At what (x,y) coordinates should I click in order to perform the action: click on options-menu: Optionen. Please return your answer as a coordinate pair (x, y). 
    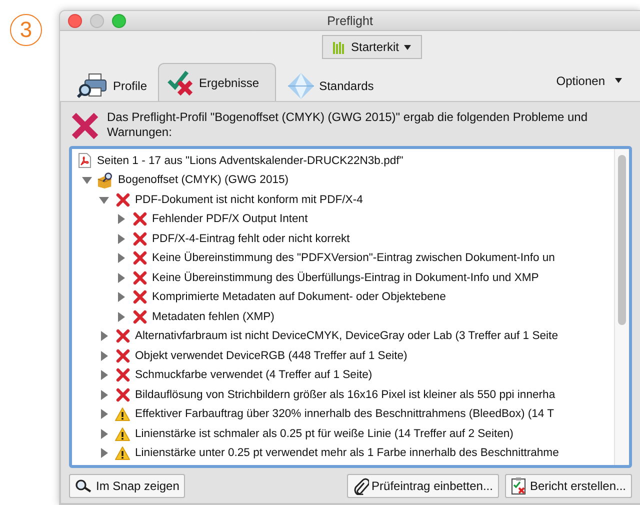
    Looking at the image, I should click on (593, 81).